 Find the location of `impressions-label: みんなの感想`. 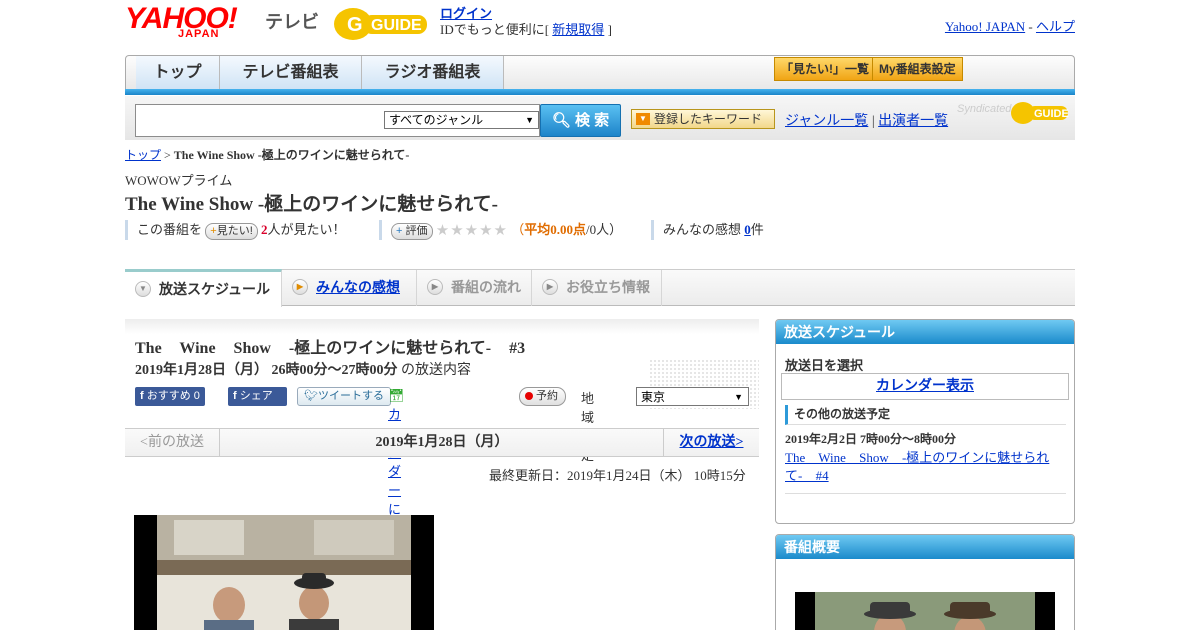

impressions-label: みんなの感想 is located at coordinates (702, 229).